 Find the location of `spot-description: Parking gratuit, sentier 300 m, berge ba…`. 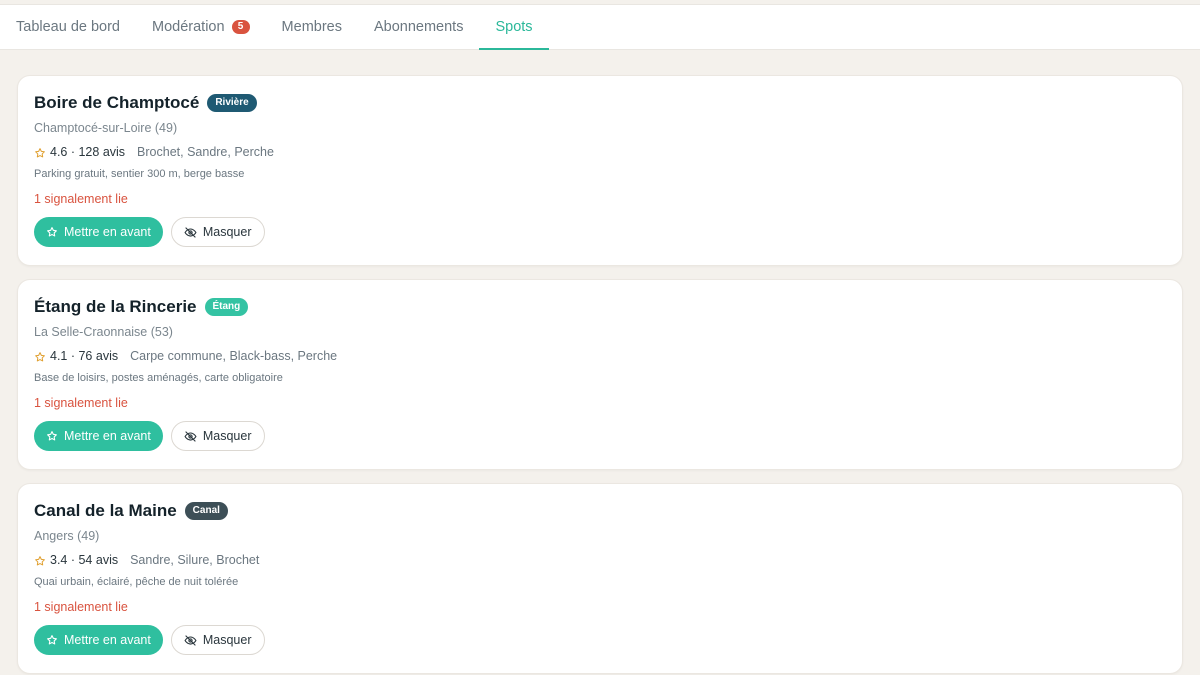

spot-description: Parking gratuit, sentier 300 m, berge ba… is located at coordinates (139, 174).